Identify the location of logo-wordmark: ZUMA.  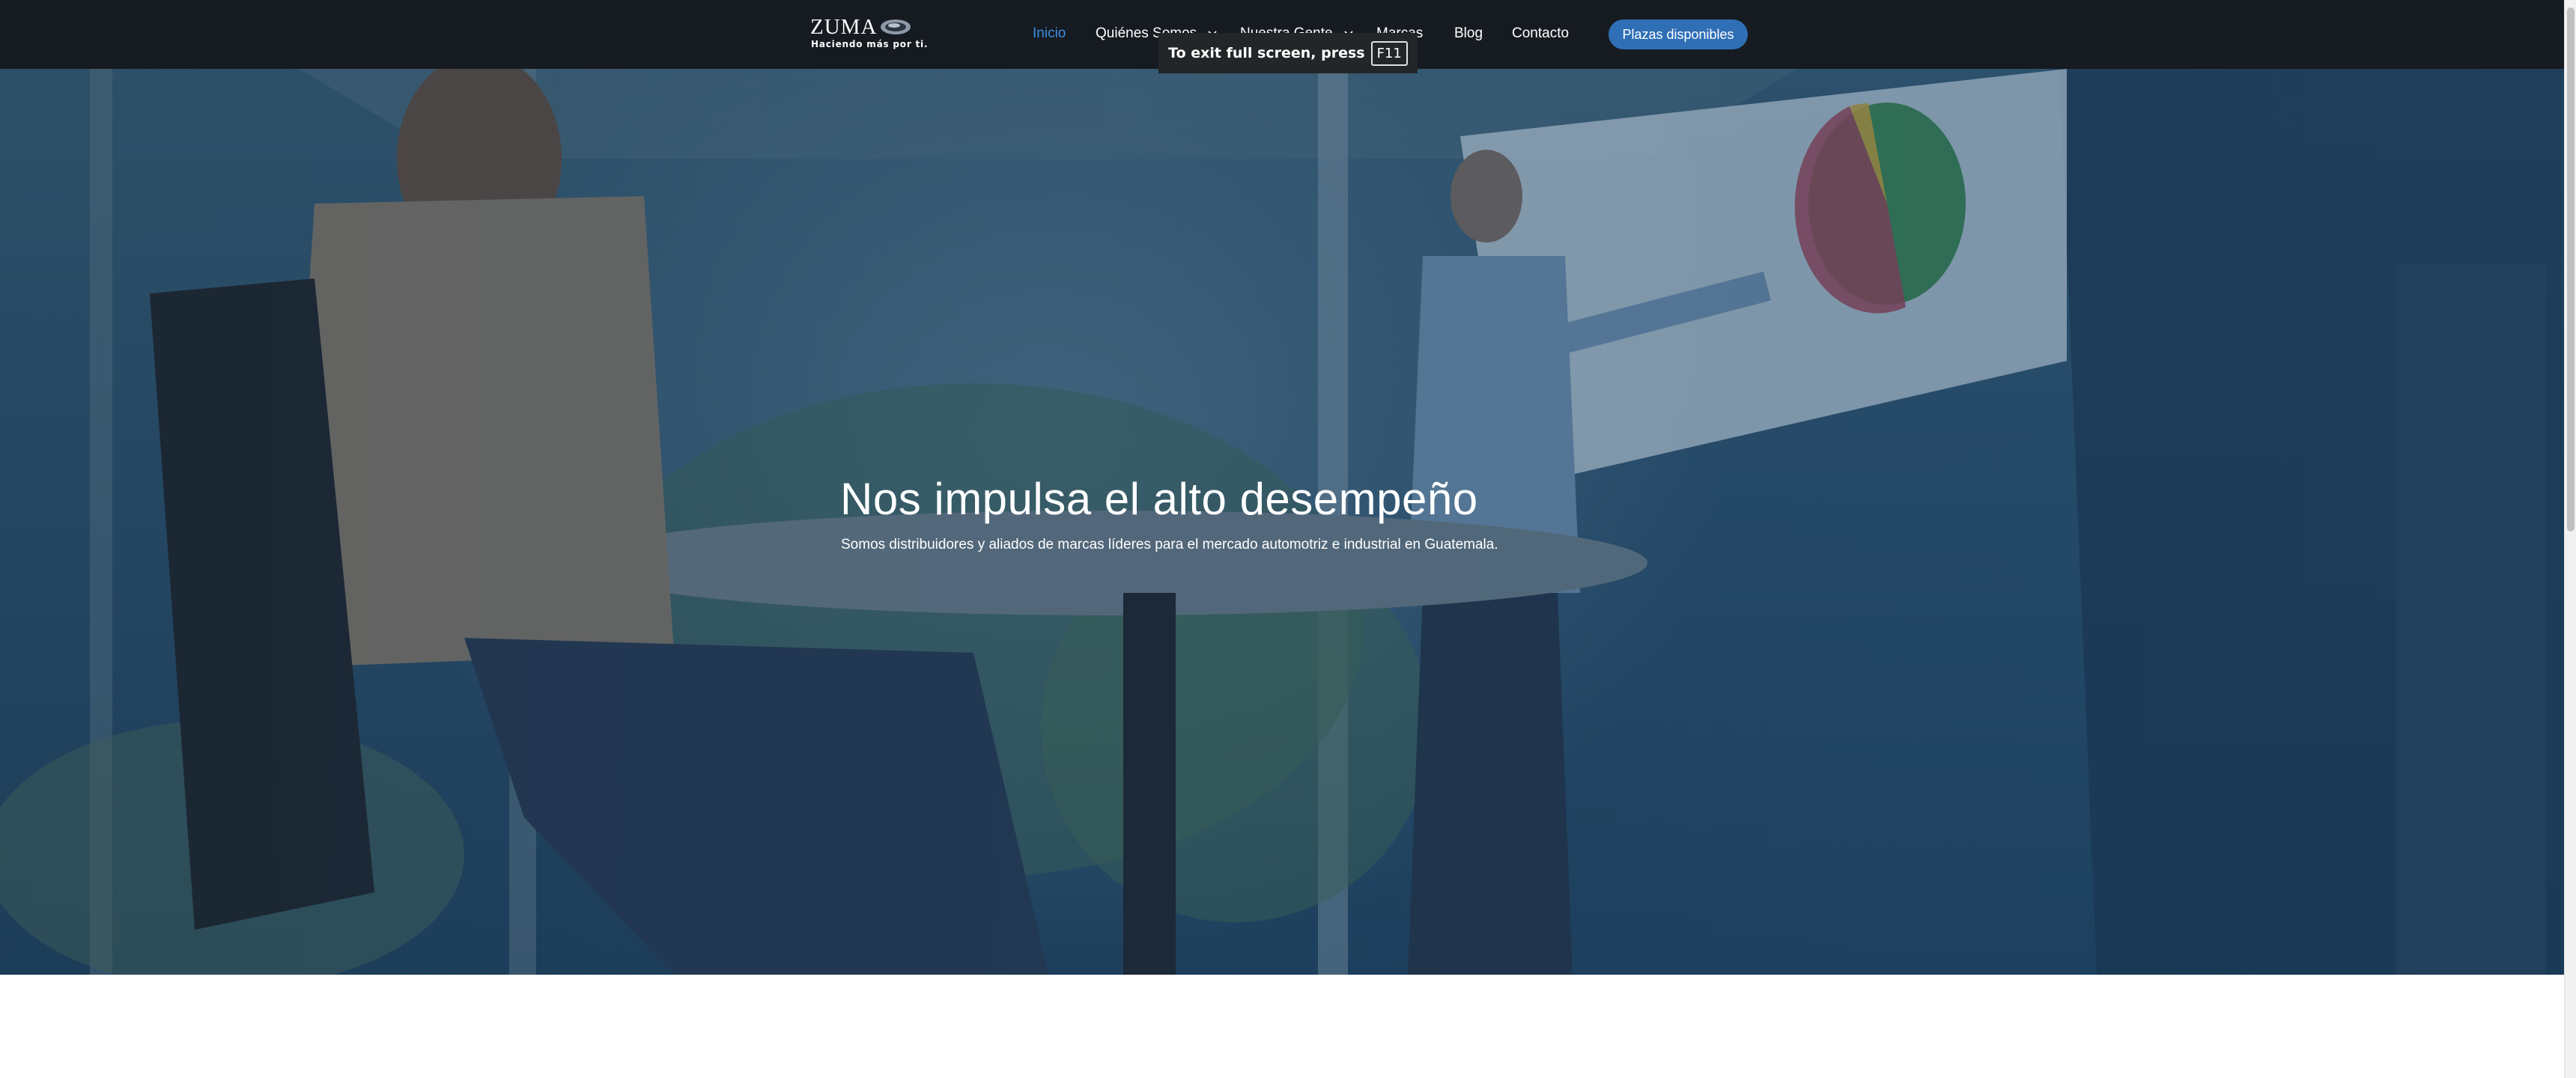
(844, 27).